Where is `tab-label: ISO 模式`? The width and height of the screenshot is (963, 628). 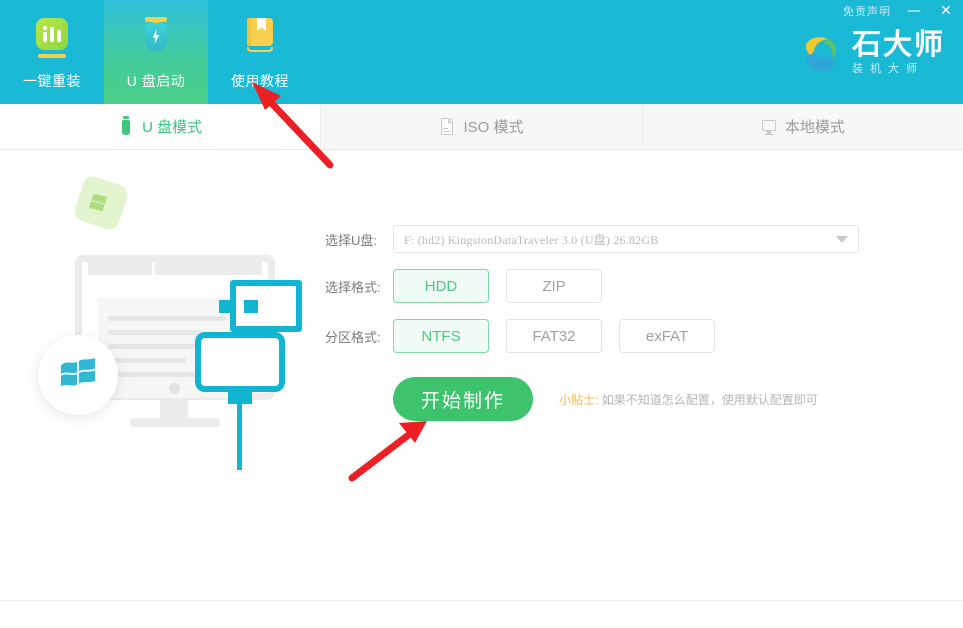
tab-label: ISO 模式 is located at coordinates (493, 127).